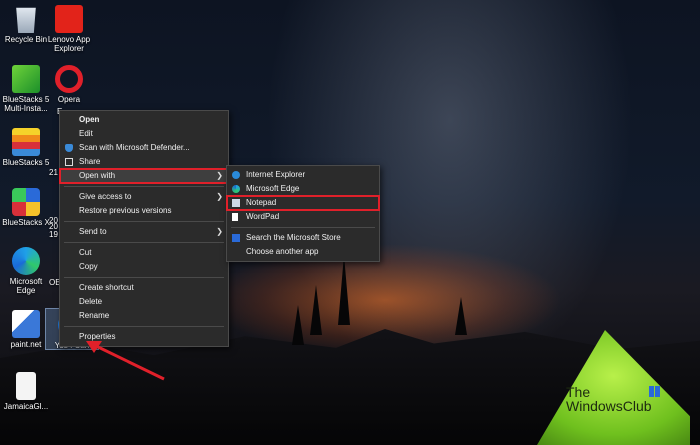 The height and width of the screenshot is (445, 700). Describe the element at coordinates (144, 253) in the screenshot. I see `menu-item-cut: Cut` at that location.